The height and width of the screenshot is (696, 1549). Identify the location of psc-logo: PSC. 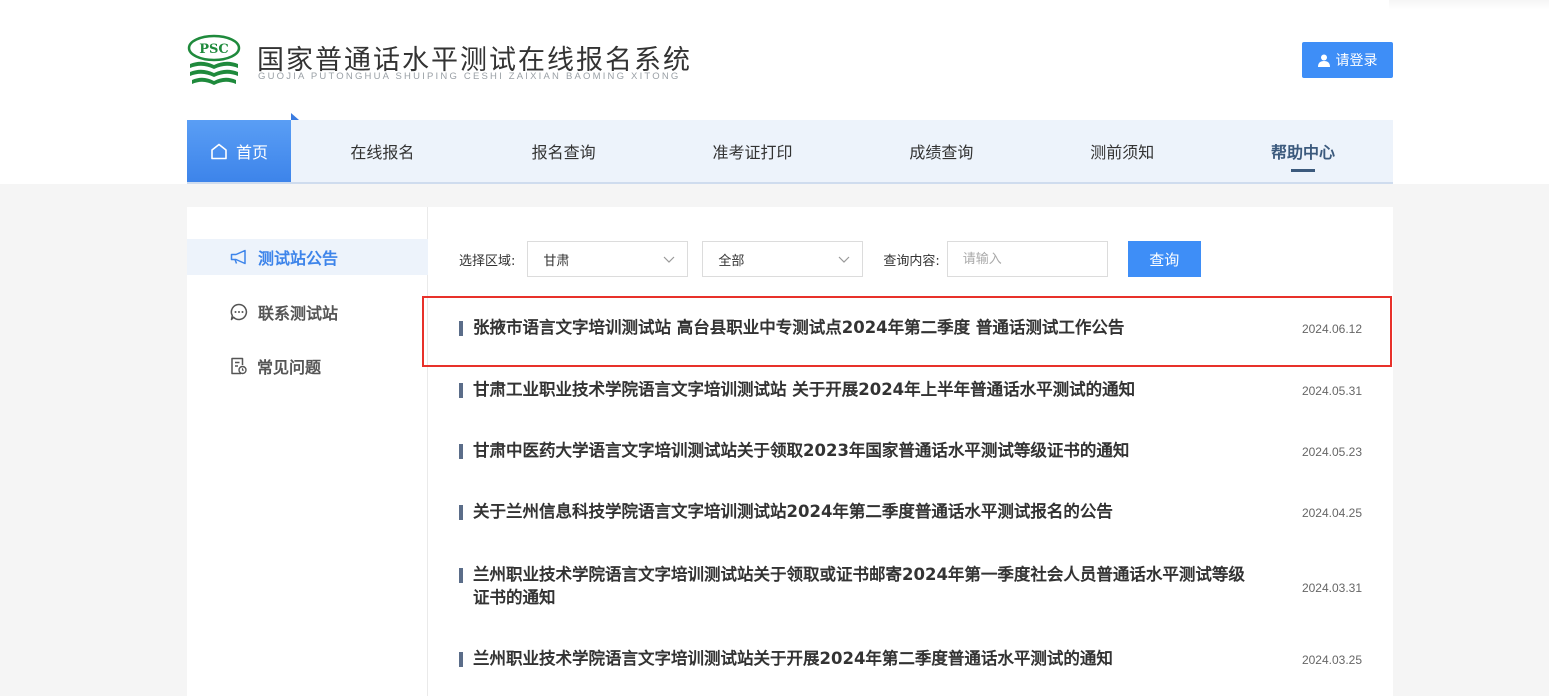
(214, 61).